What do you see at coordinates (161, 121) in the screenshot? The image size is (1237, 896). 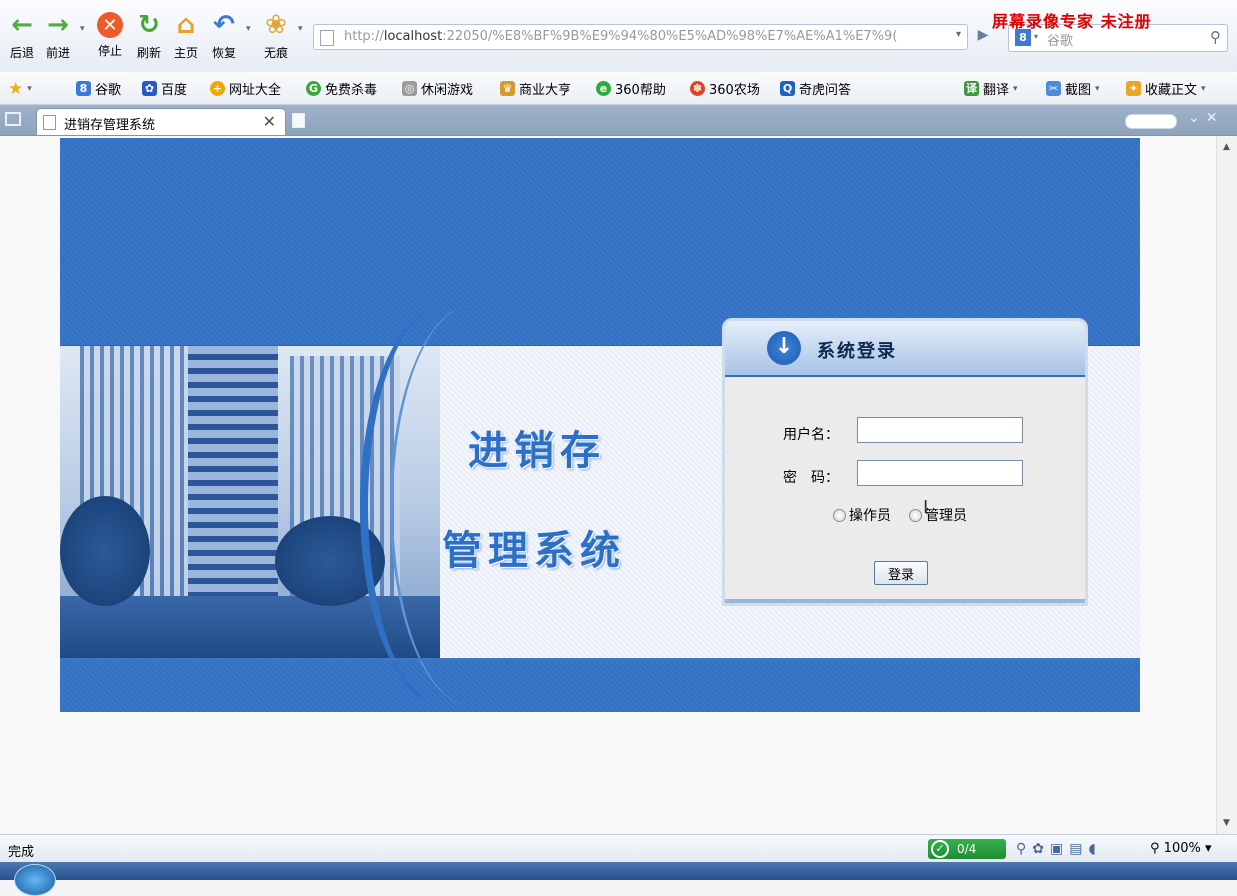 I see `tab-active: 进销存管理系统 ✕` at bounding box center [161, 121].